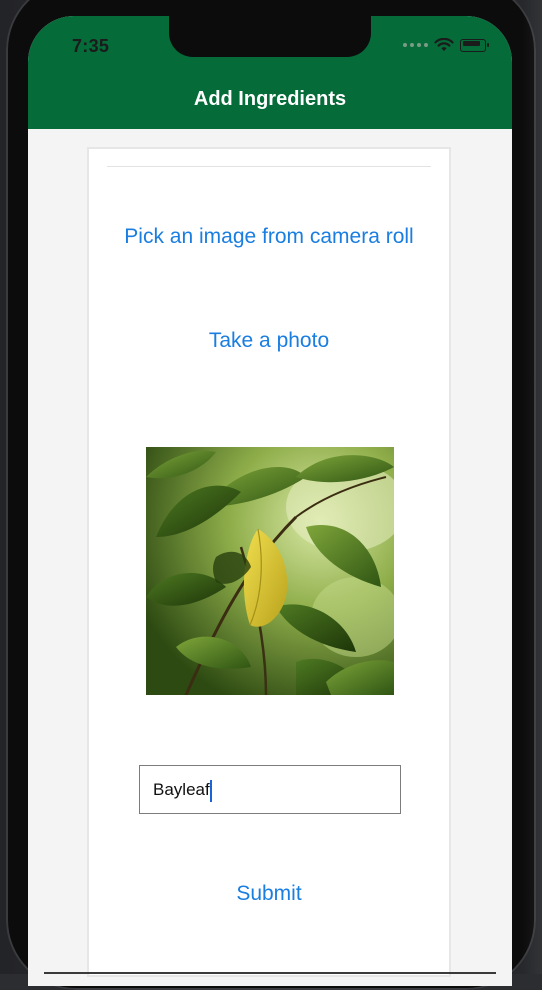 This screenshot has height=990, width=542. Describe the element at coordinates (474, 45) in the screenshot. I see `battery-icon` at that location.